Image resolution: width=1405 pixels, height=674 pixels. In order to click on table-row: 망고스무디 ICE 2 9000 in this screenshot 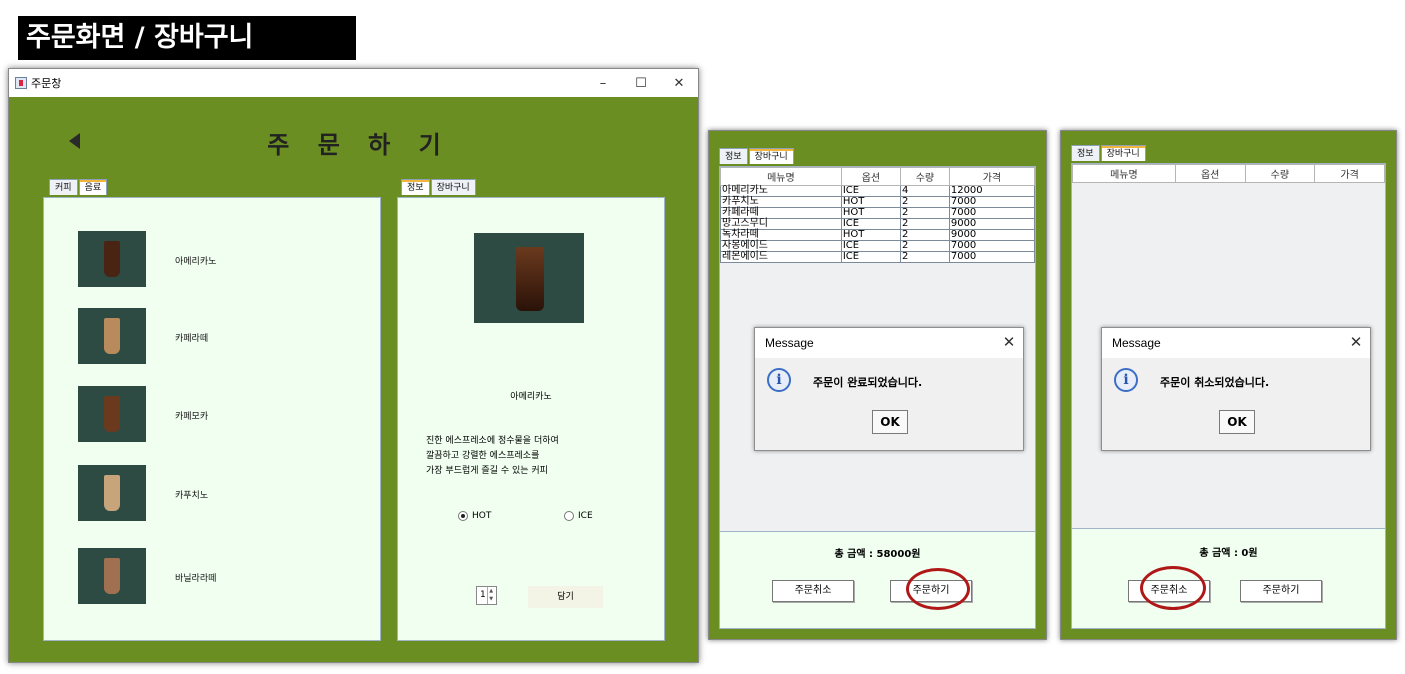, I will do `click(878, 224)`.